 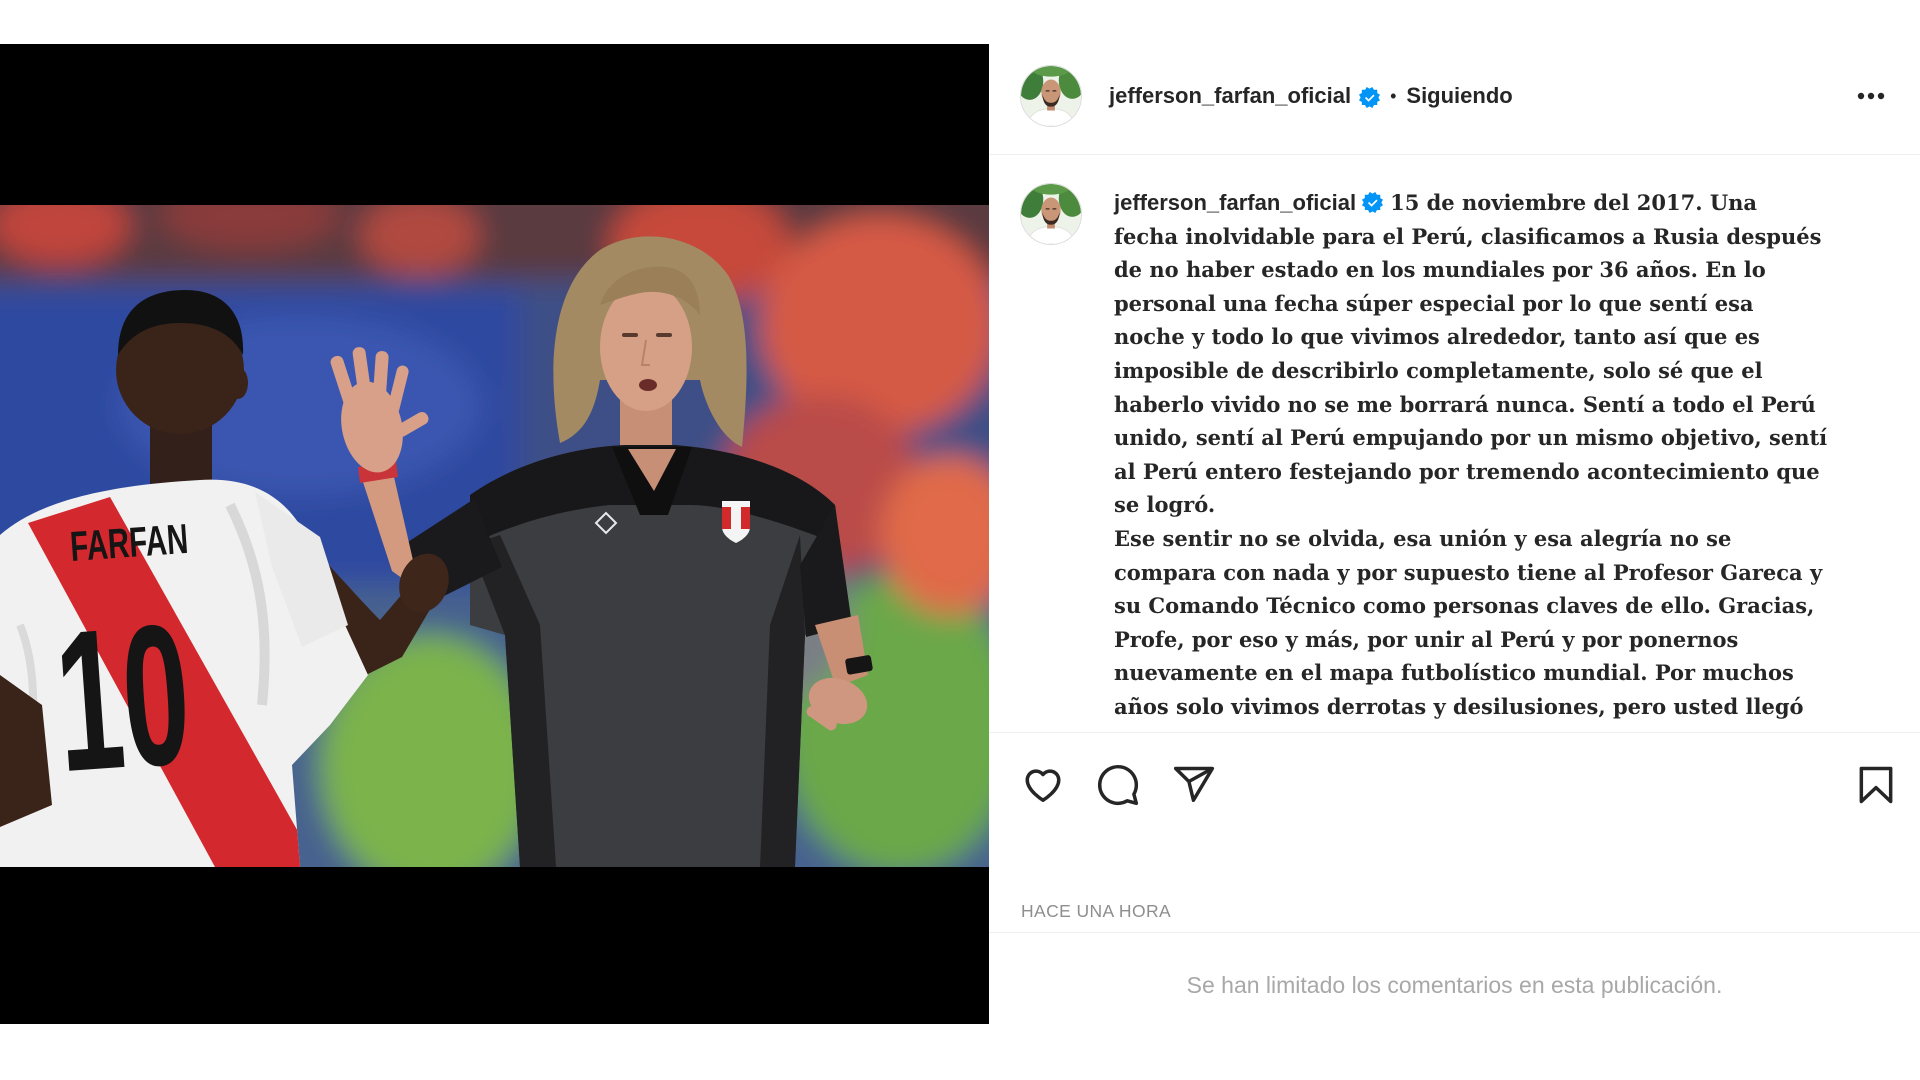 What do you see at coordinates (122, 698) in the screenshot?
I see `jersey-number: 10` at bounding box center [122, 698].